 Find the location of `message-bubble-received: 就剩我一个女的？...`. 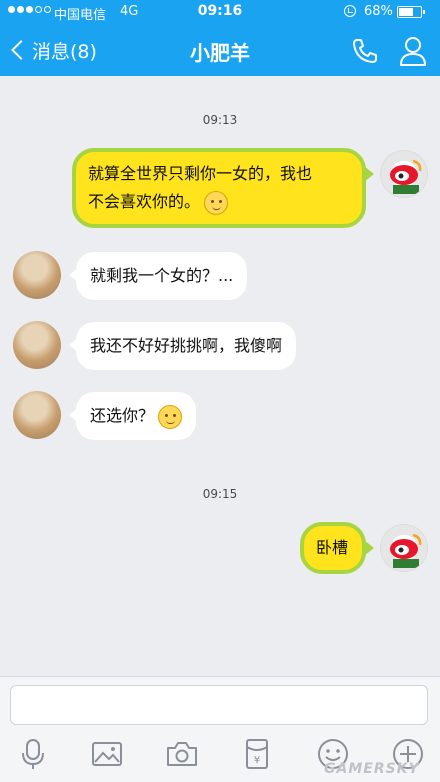

message-bubble-received: 就剩我一个女的？... is located at coordinates (158, 276).